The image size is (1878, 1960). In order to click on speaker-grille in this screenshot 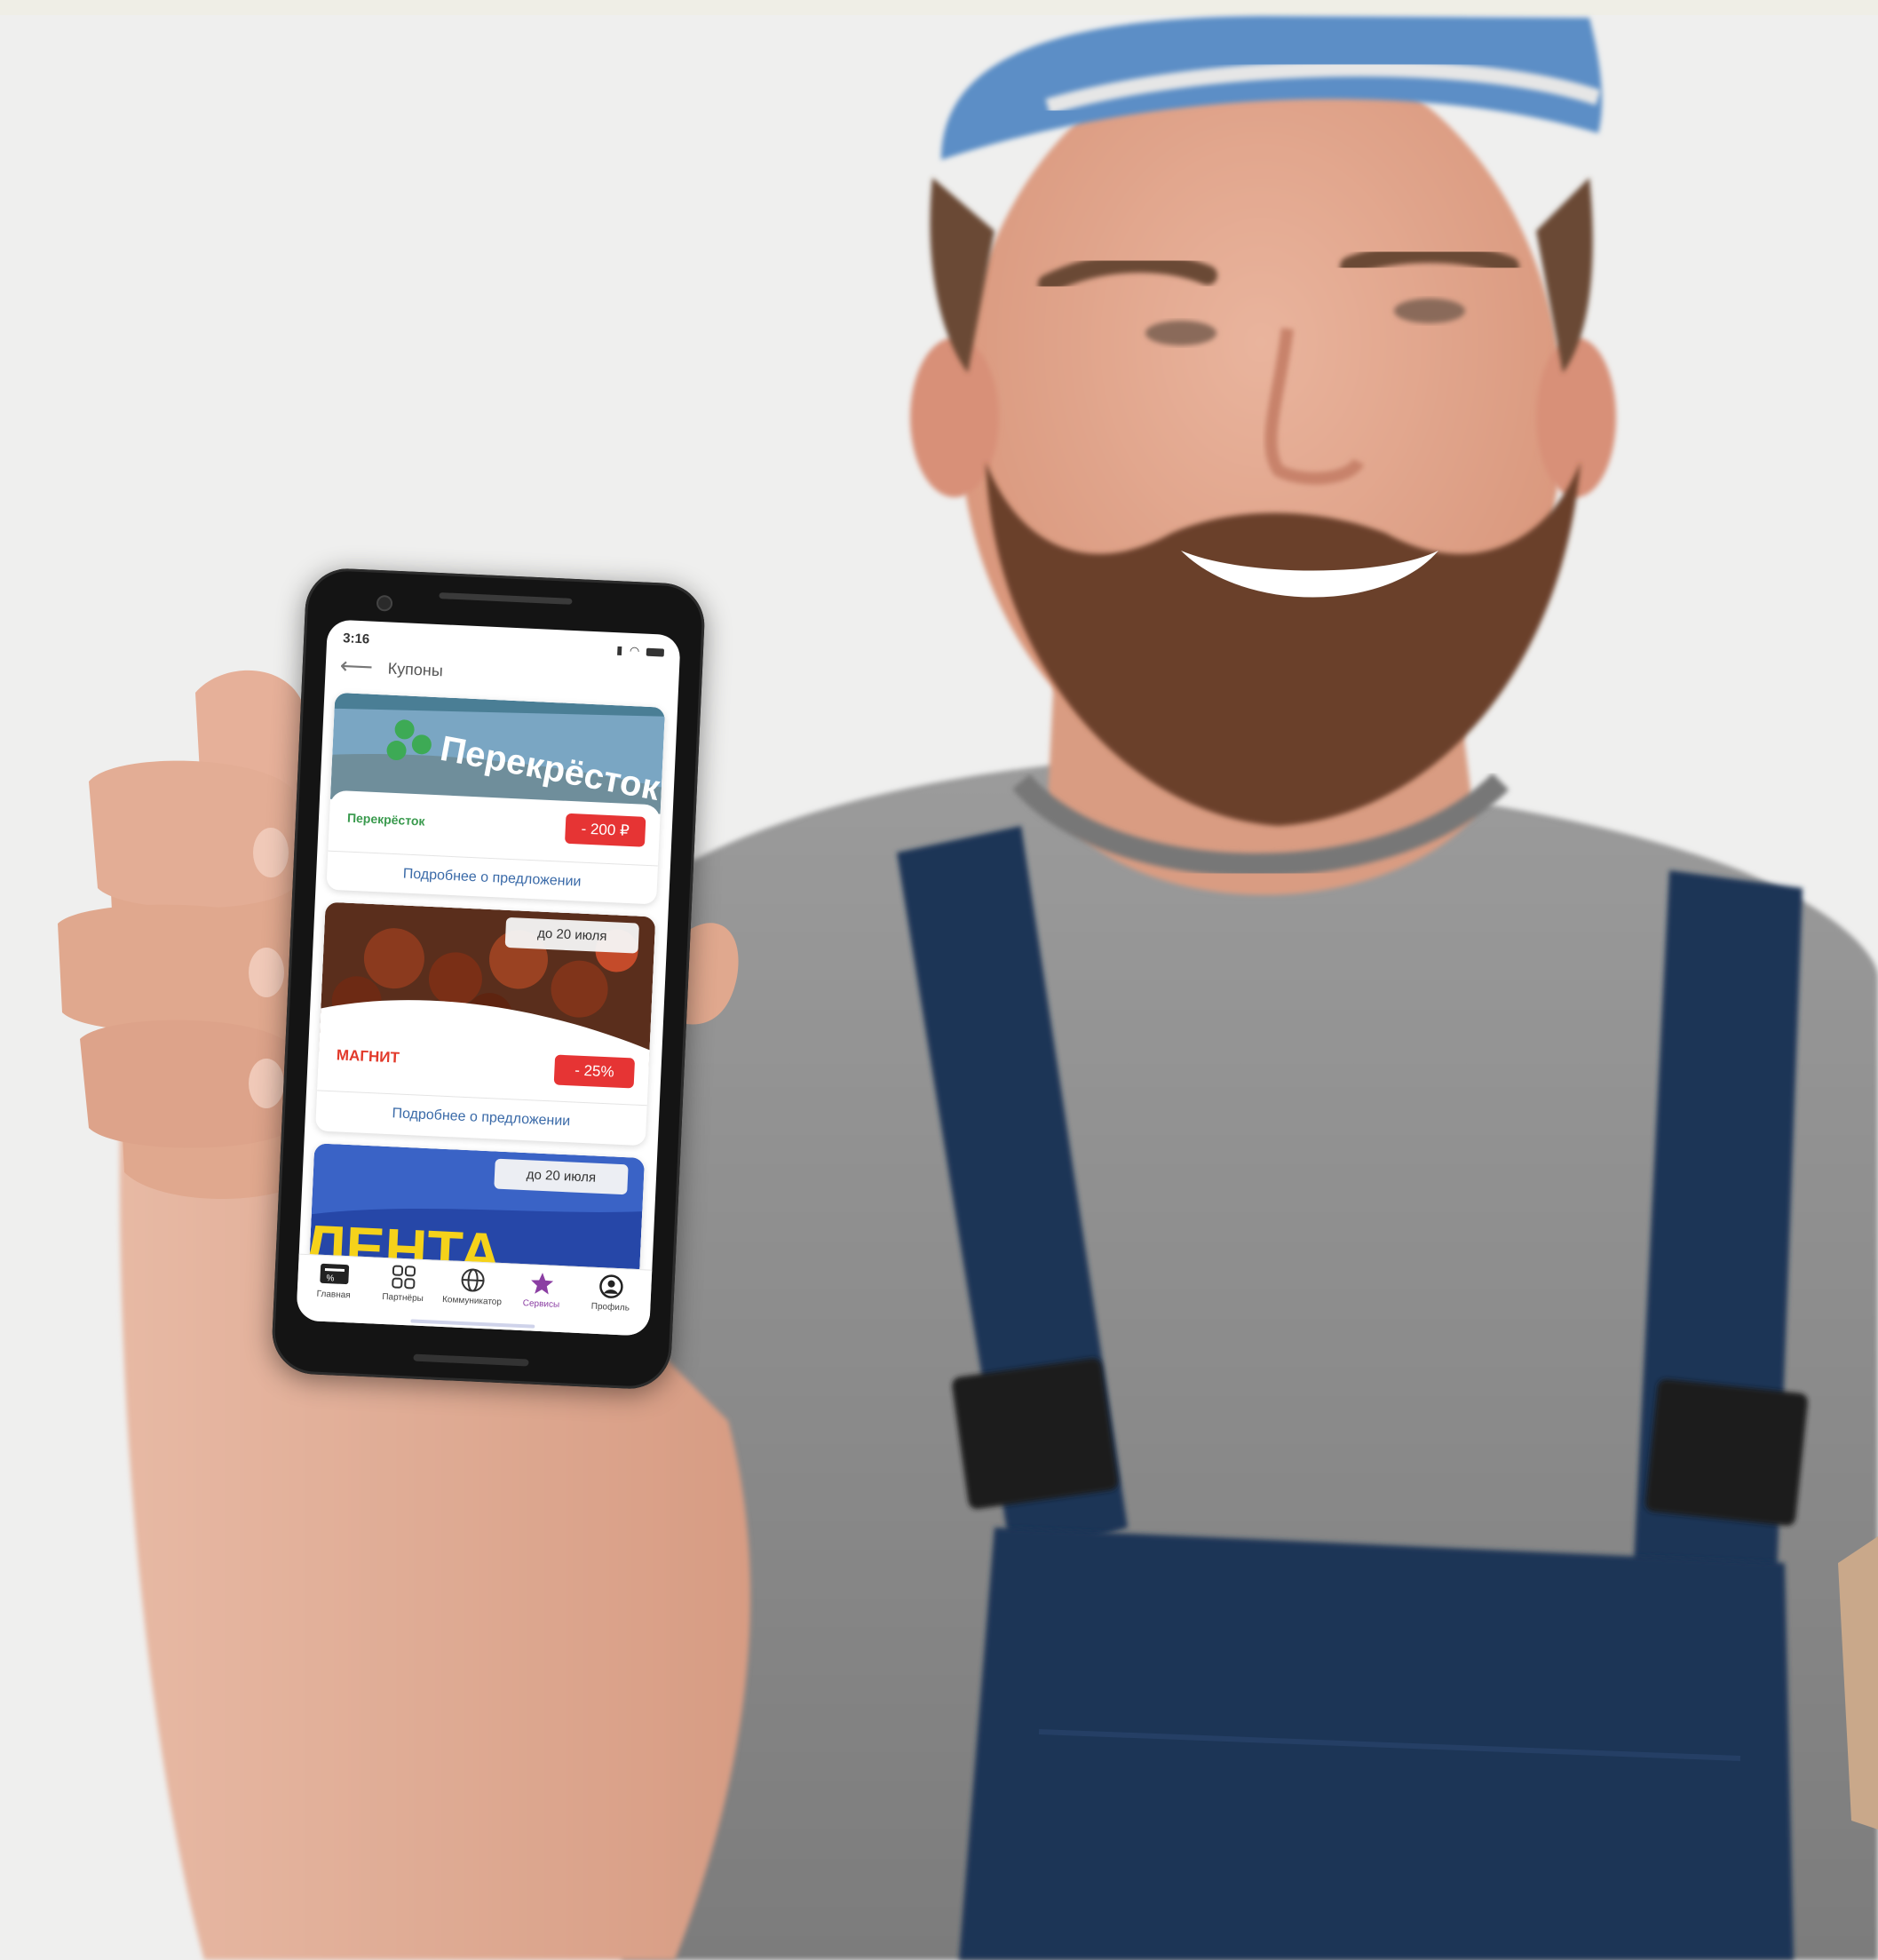, I will do `click(506, 598)`.